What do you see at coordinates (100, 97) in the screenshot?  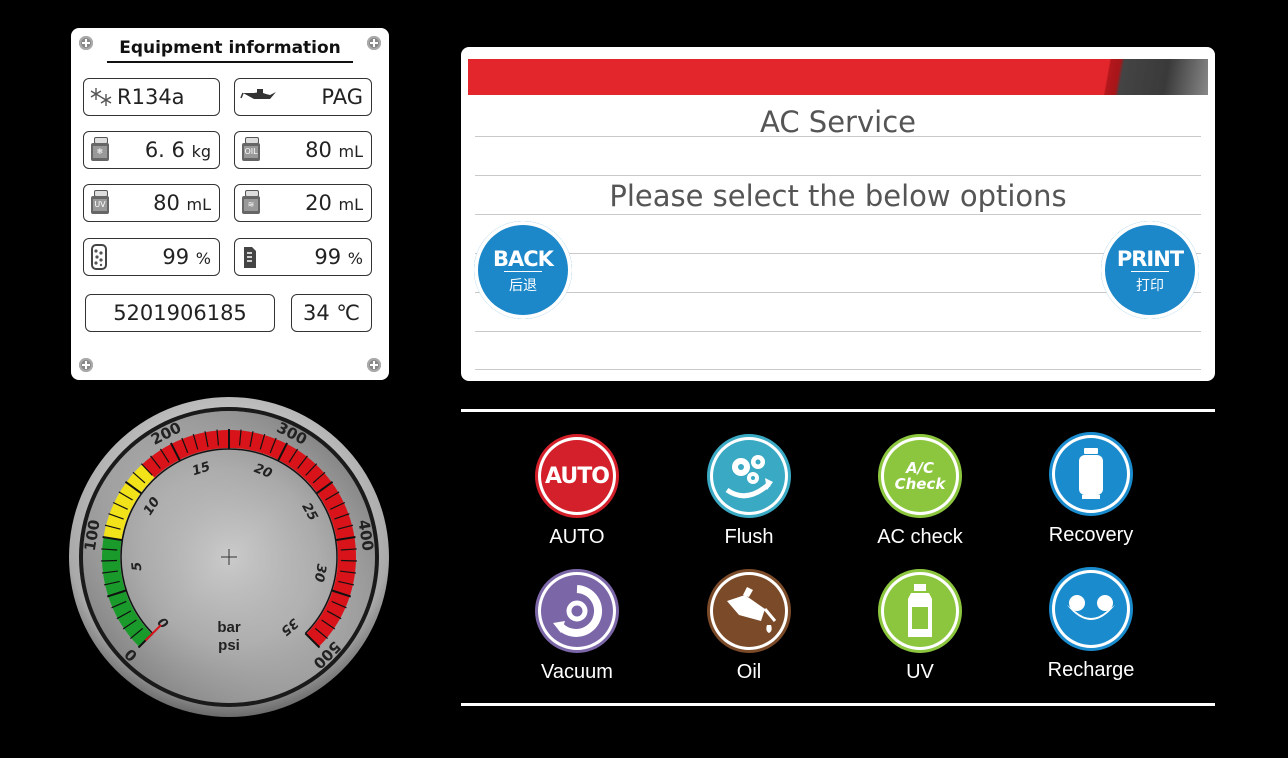 I see `snowflake-icon` at bounding box center [100, 97].